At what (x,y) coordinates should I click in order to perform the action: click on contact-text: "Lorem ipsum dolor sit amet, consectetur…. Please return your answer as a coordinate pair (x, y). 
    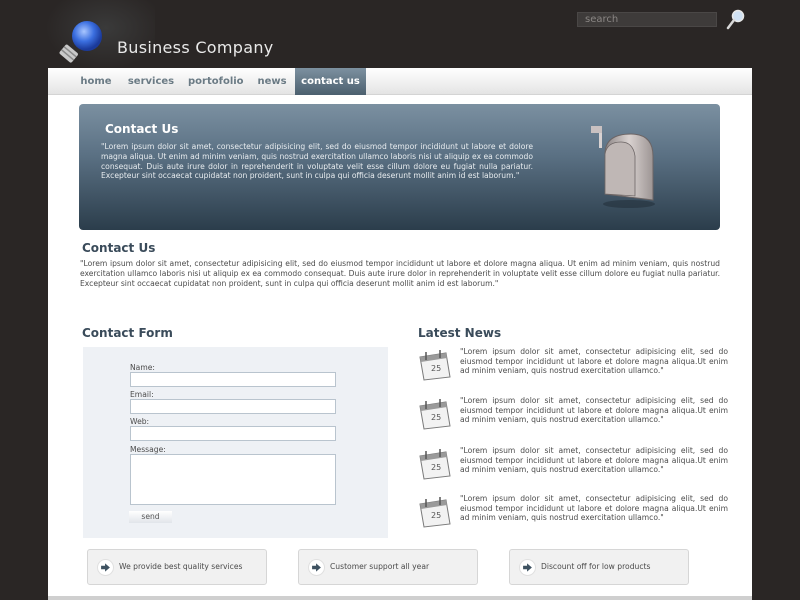
    Looking at the image, I should click on (400, 273).